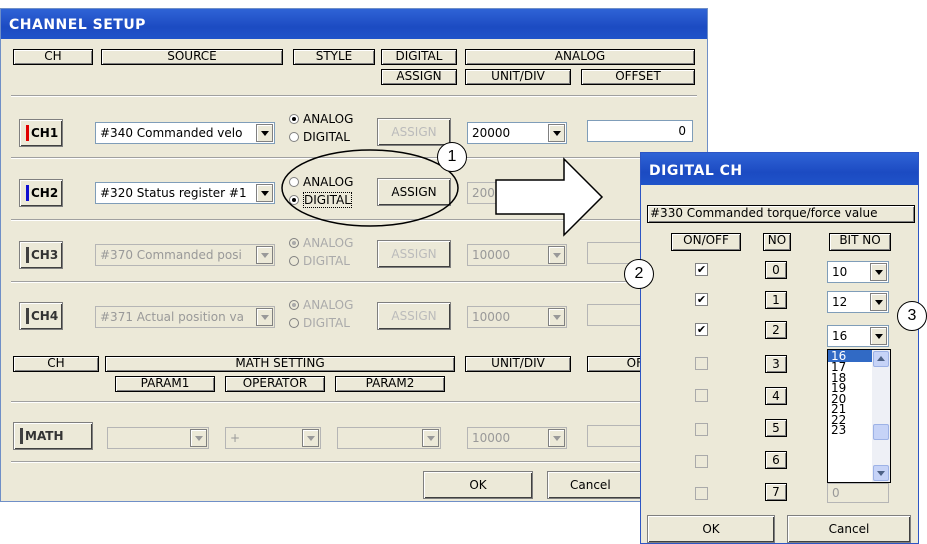 The image size is (927, 544). Describe the element at coordinates (414, 254) in the screenshot. I see `ch3-assign-button: ASSIGN` at that location.